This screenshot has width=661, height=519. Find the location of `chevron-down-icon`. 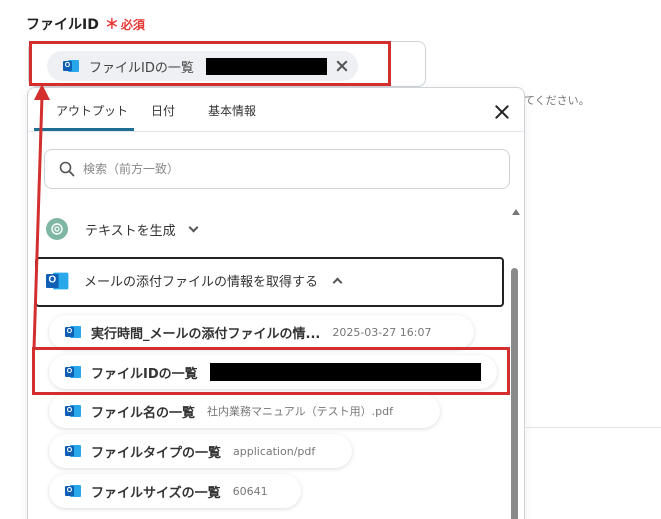

chevron-down-icon is located at coordinates (193, 227).